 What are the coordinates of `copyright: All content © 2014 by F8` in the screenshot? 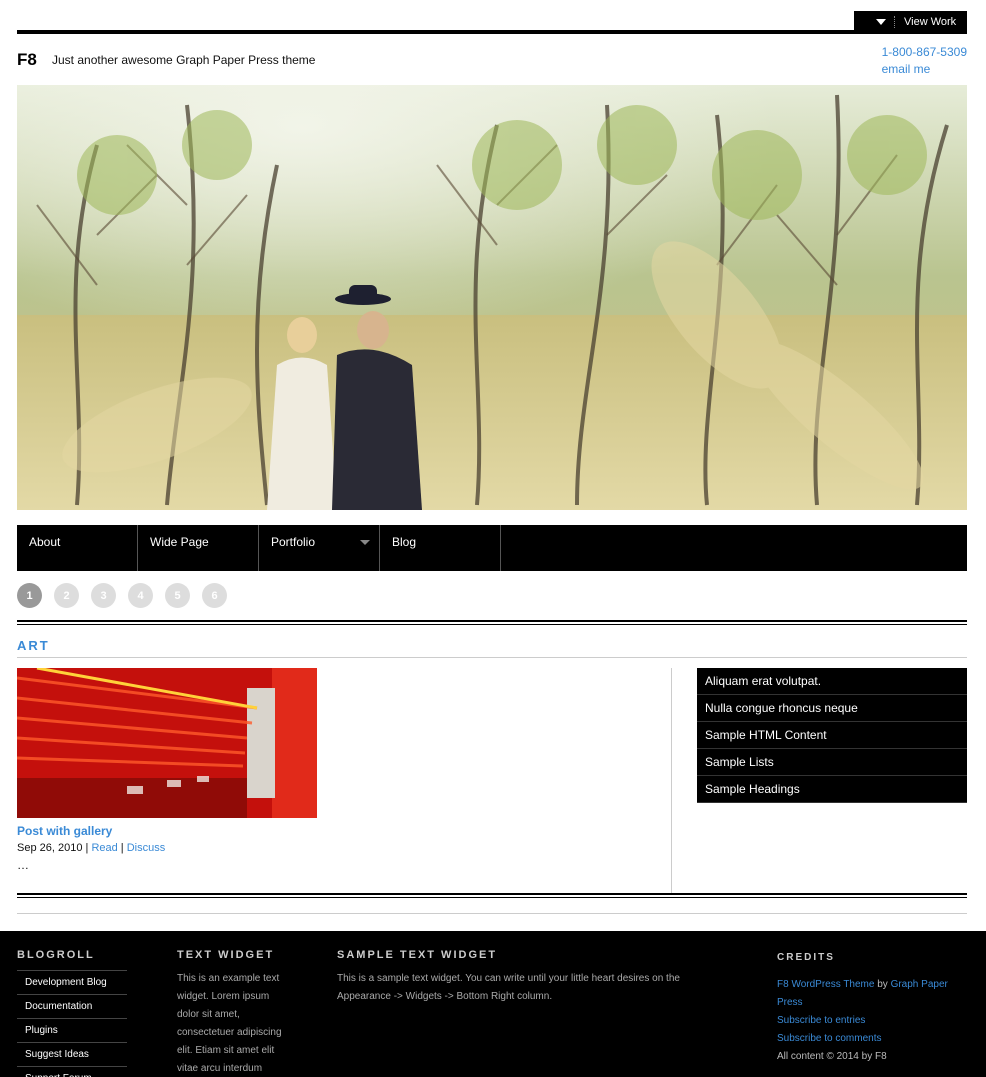 It's located at (832, 1056).